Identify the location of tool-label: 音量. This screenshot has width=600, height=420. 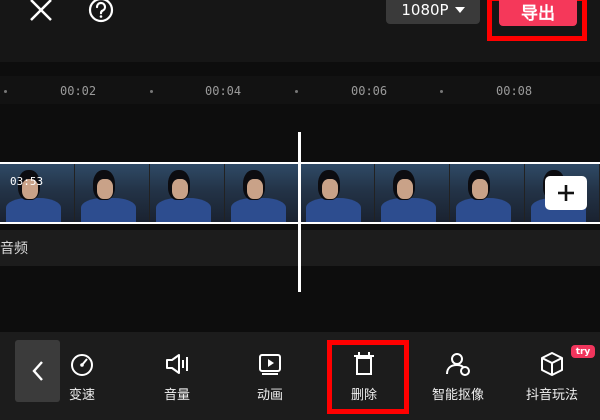
(176, 395).